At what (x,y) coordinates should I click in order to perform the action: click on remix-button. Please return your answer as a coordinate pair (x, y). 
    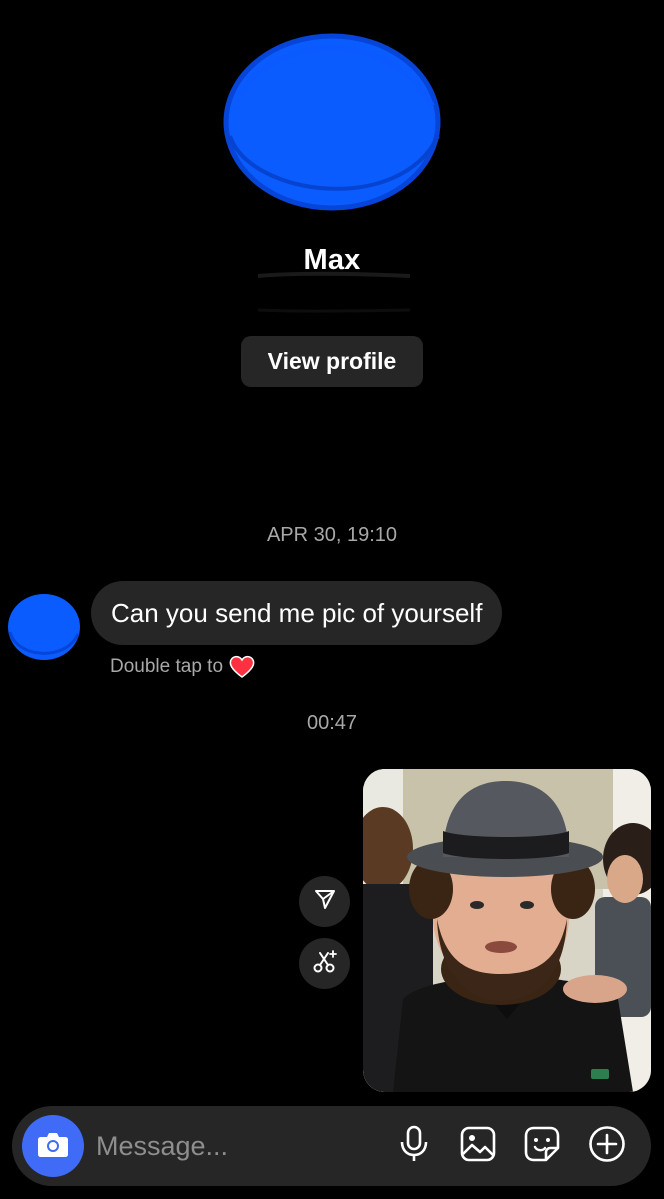
    Looking at the image, I should click on (324, 963).